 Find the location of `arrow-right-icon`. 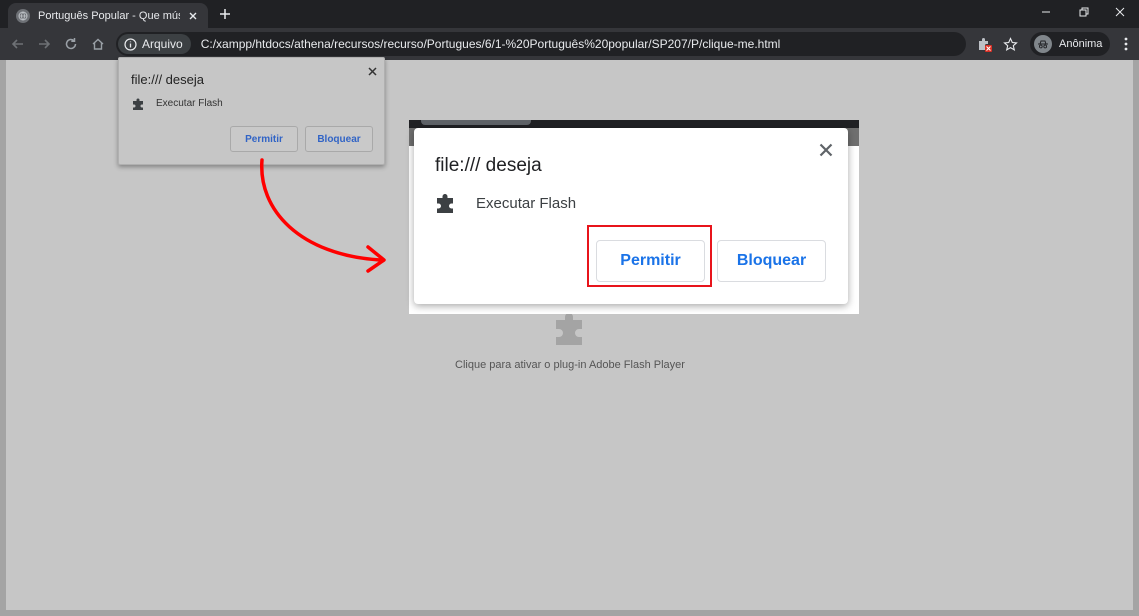

arrow-right-icon is located at coordinates (45, 44).